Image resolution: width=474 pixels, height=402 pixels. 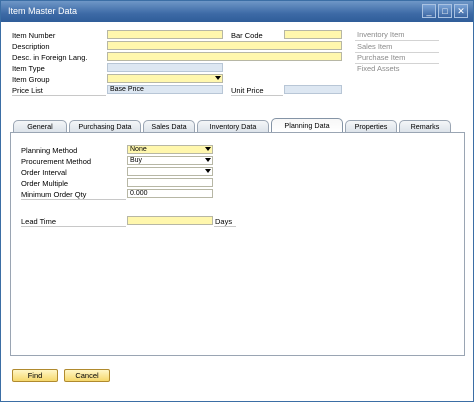 I want to click on item-type-label: Item Type, so click(x=28, y=68).